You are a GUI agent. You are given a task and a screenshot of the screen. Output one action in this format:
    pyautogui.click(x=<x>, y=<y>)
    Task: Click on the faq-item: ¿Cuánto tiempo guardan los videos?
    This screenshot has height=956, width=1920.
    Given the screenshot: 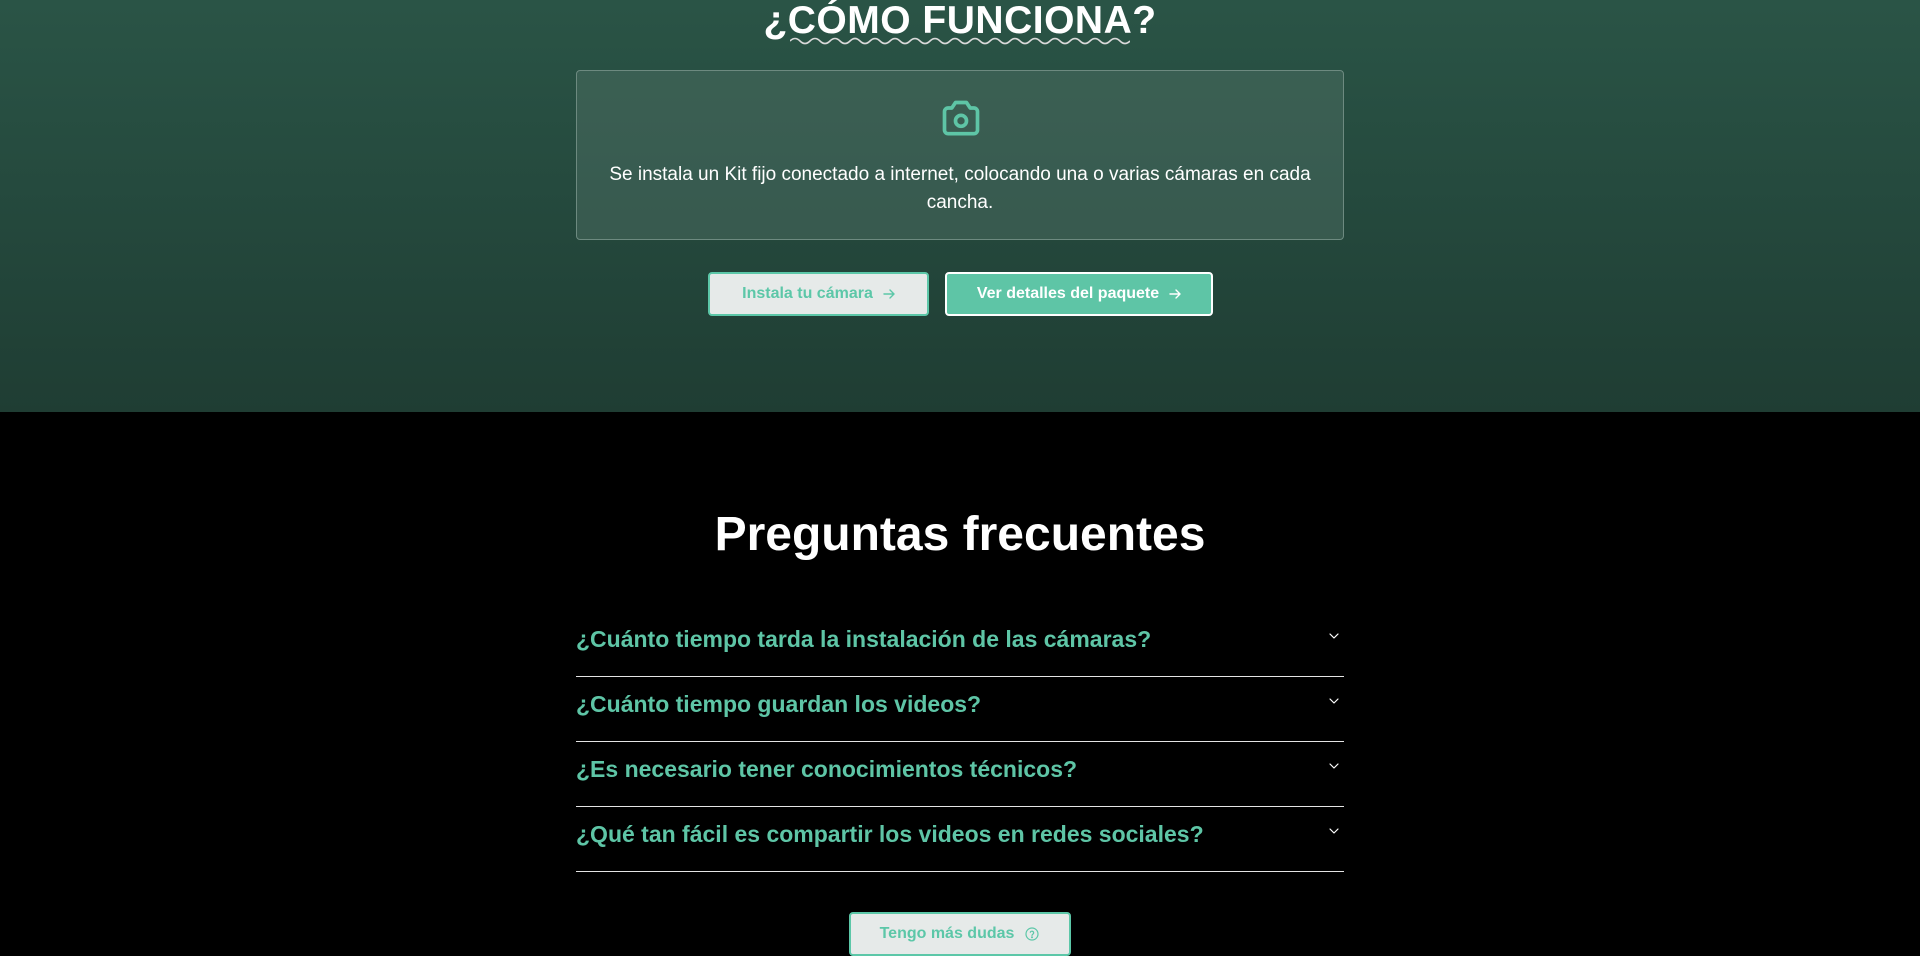 What is the action you would take?
    pyautogui.click(x=960, y=709)
    